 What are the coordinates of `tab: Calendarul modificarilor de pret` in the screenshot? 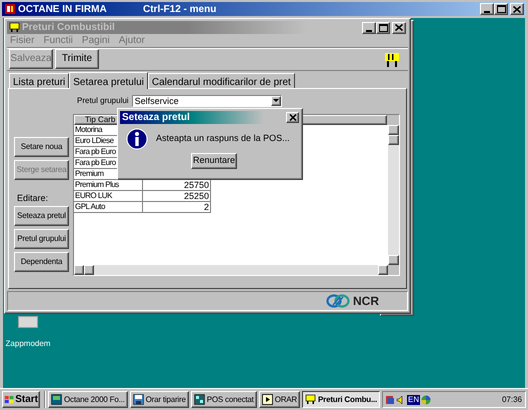 It's located at (221, 80).